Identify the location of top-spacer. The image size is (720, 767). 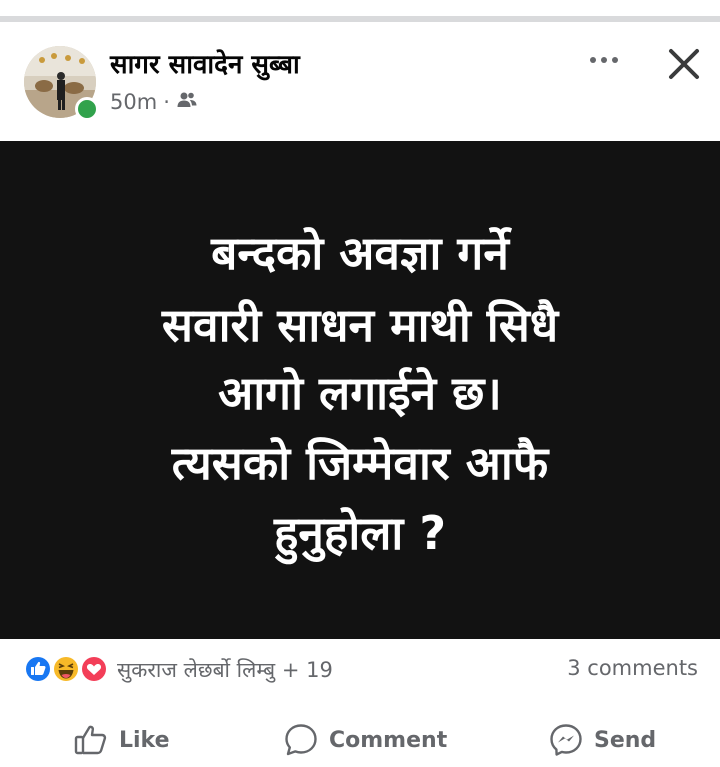
(360, 8).